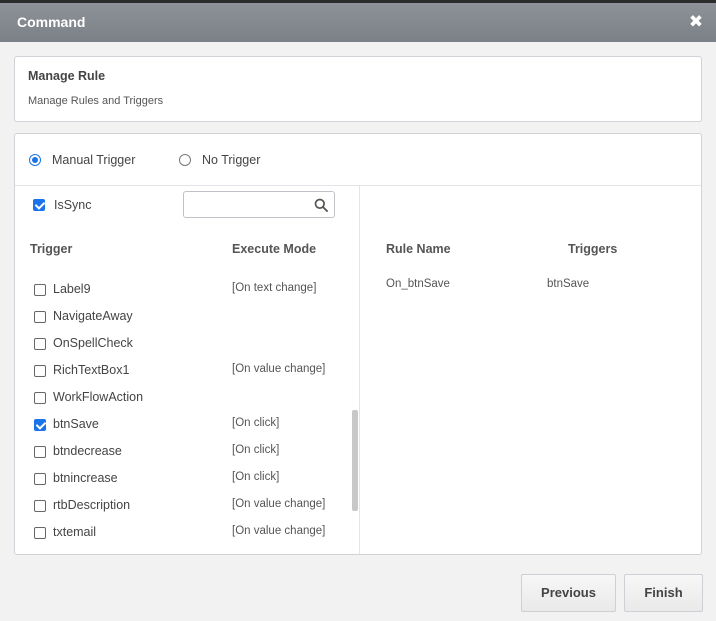 This screenshot has height=621, width=716. I want to click on trigger-row: WorkFlowAction, so click(185, 395).